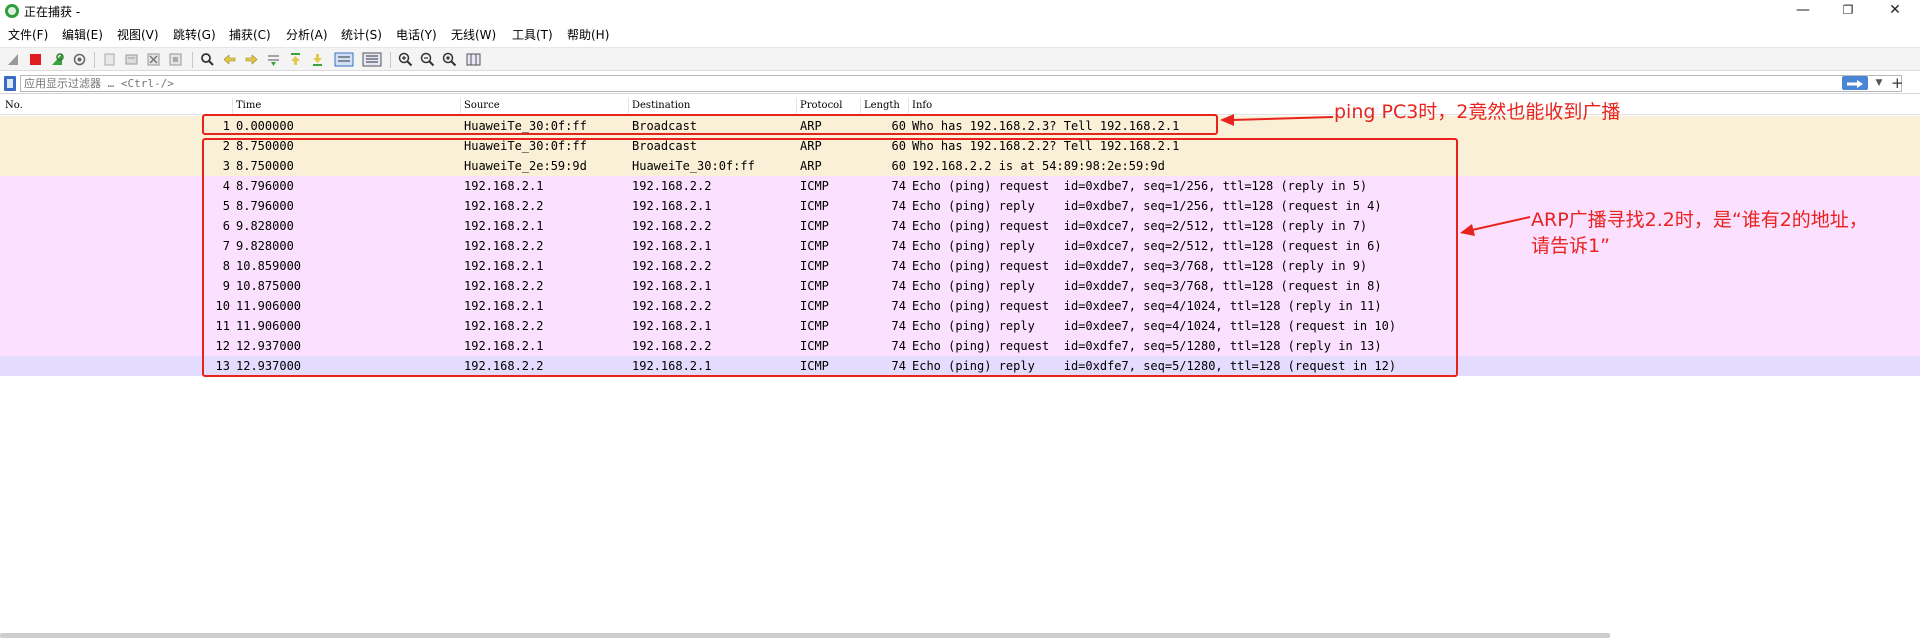 The width and height of the screenshot is (1920, 639). What do you see at coordinates (273, 59) in the screenshot?
I see `go-to-packet-icon` at bounding box center [273, 59].